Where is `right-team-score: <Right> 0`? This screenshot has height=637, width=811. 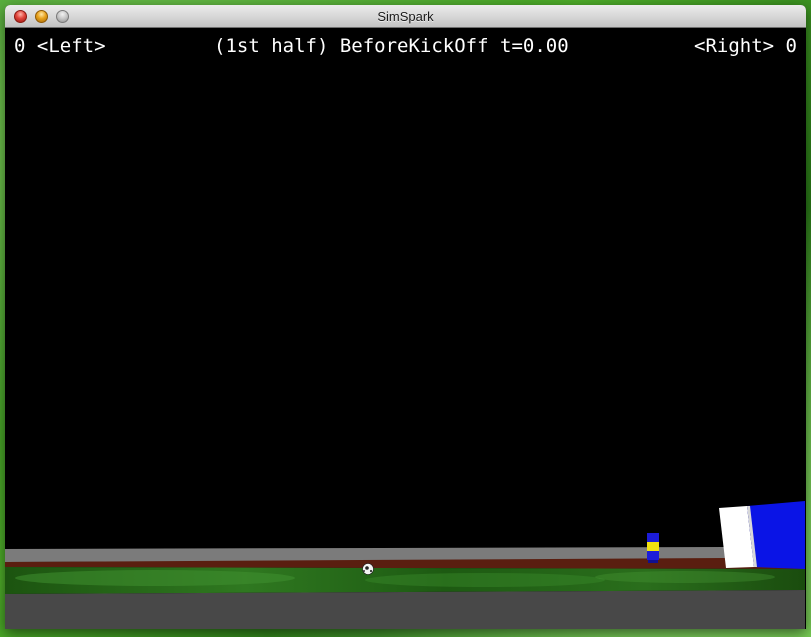 right-team-score: <Right> 0 is located at coordinates (745, 46).